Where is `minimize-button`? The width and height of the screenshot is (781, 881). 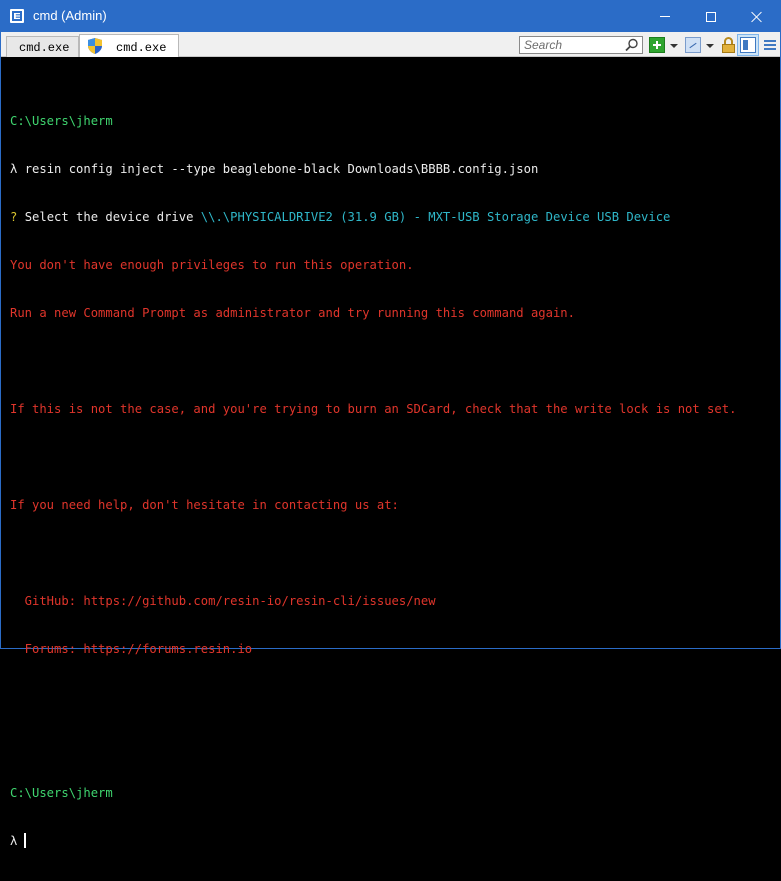
minimize-button is located at coordinates (665, 16).